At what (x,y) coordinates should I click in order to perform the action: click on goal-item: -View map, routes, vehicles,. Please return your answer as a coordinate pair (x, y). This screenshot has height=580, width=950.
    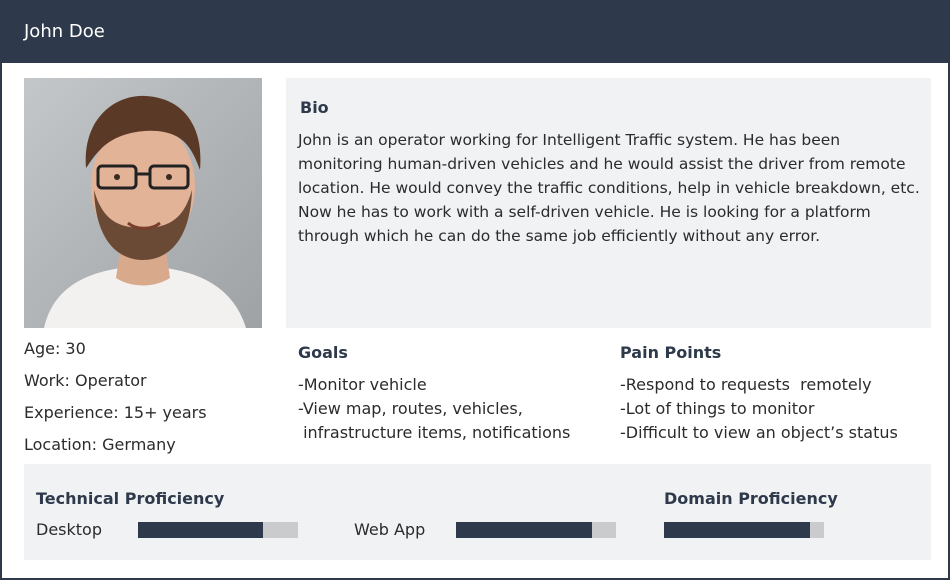
    Looking at the image, I should click on (410, 408).